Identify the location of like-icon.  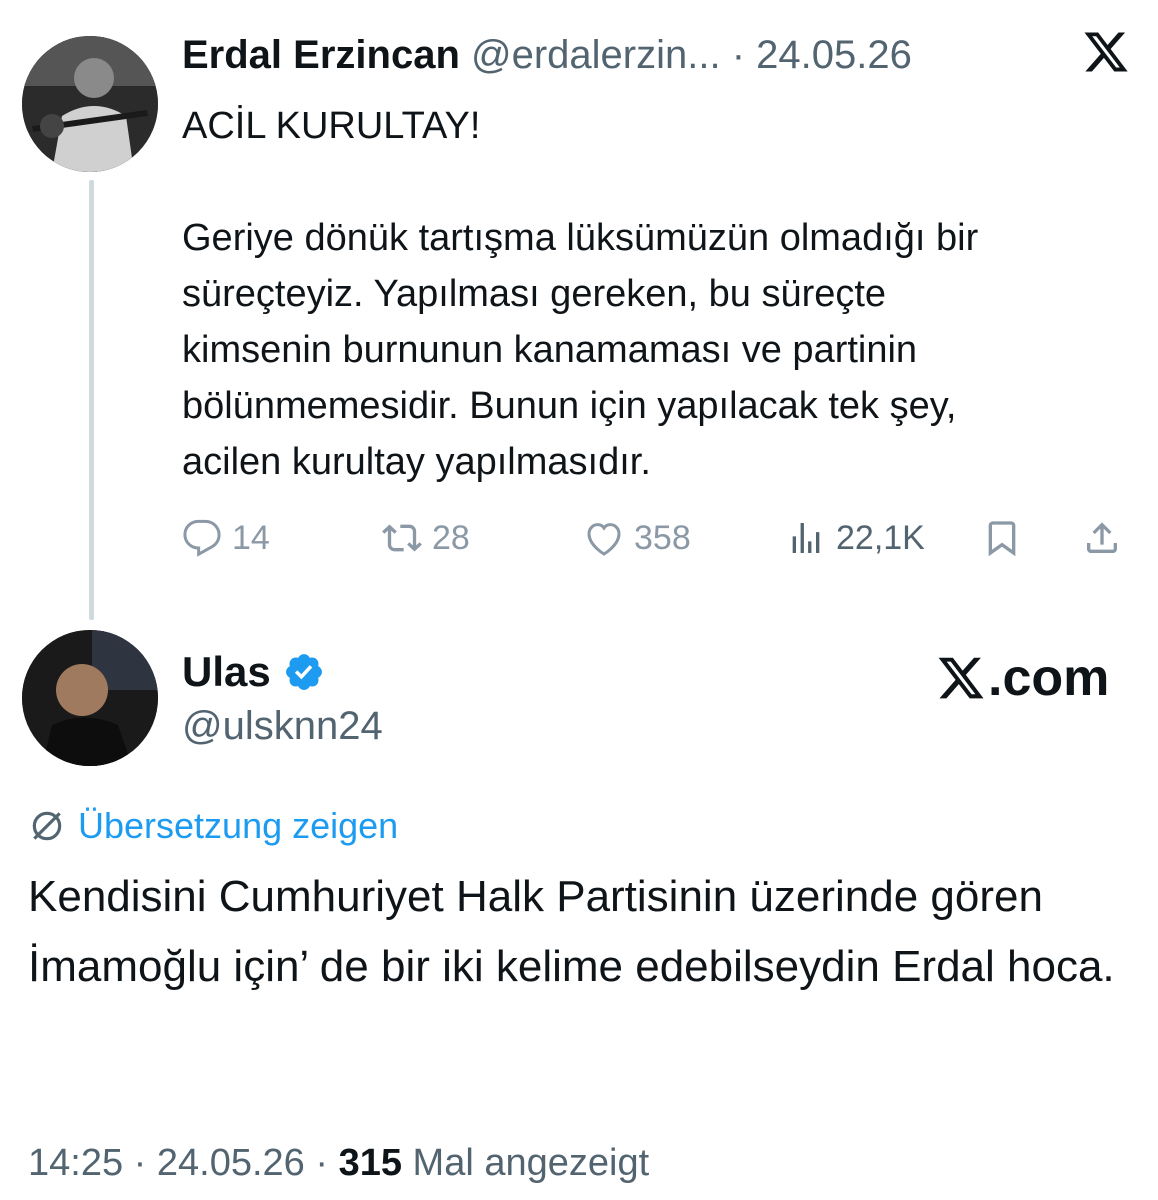
(604, 539).